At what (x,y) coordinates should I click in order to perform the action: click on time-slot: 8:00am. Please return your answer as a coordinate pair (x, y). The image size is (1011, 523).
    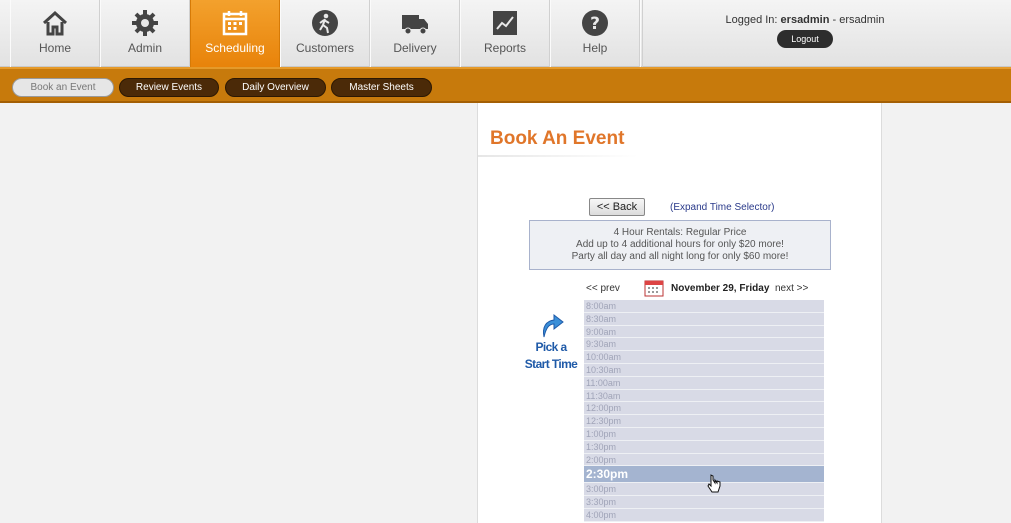
    Looking at the image, I should click on (704, 306).